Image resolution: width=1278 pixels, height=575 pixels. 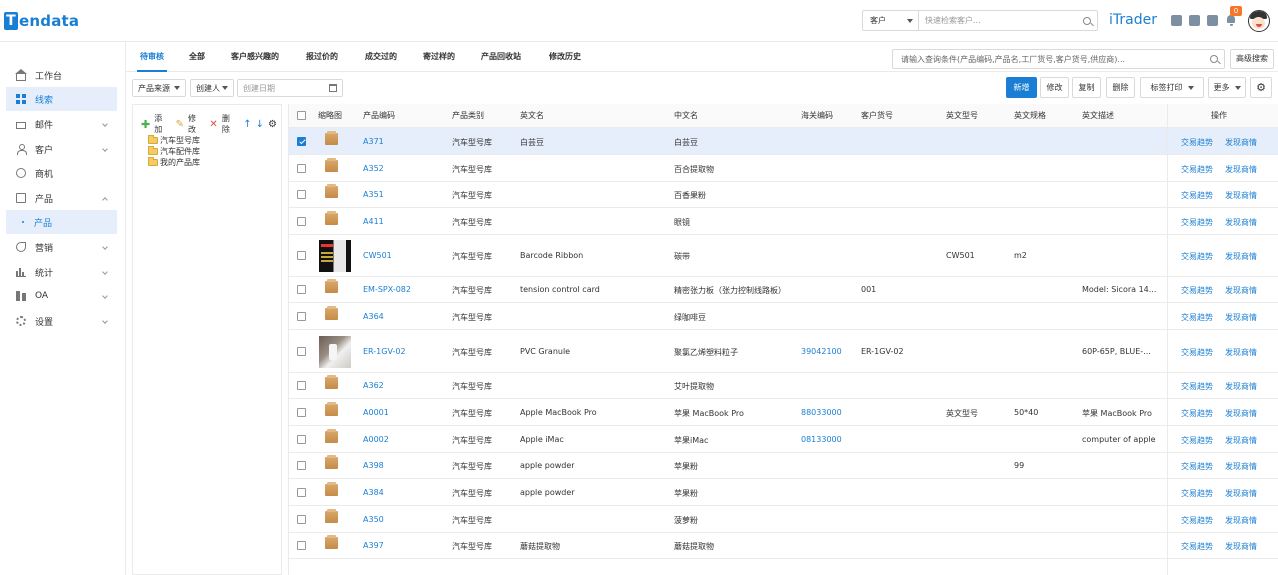 What do you see at coordinates (174, 140) in the screenshot?
I see `tree-node-car-model: 汽车型号库` at bounding box center [174, 140].